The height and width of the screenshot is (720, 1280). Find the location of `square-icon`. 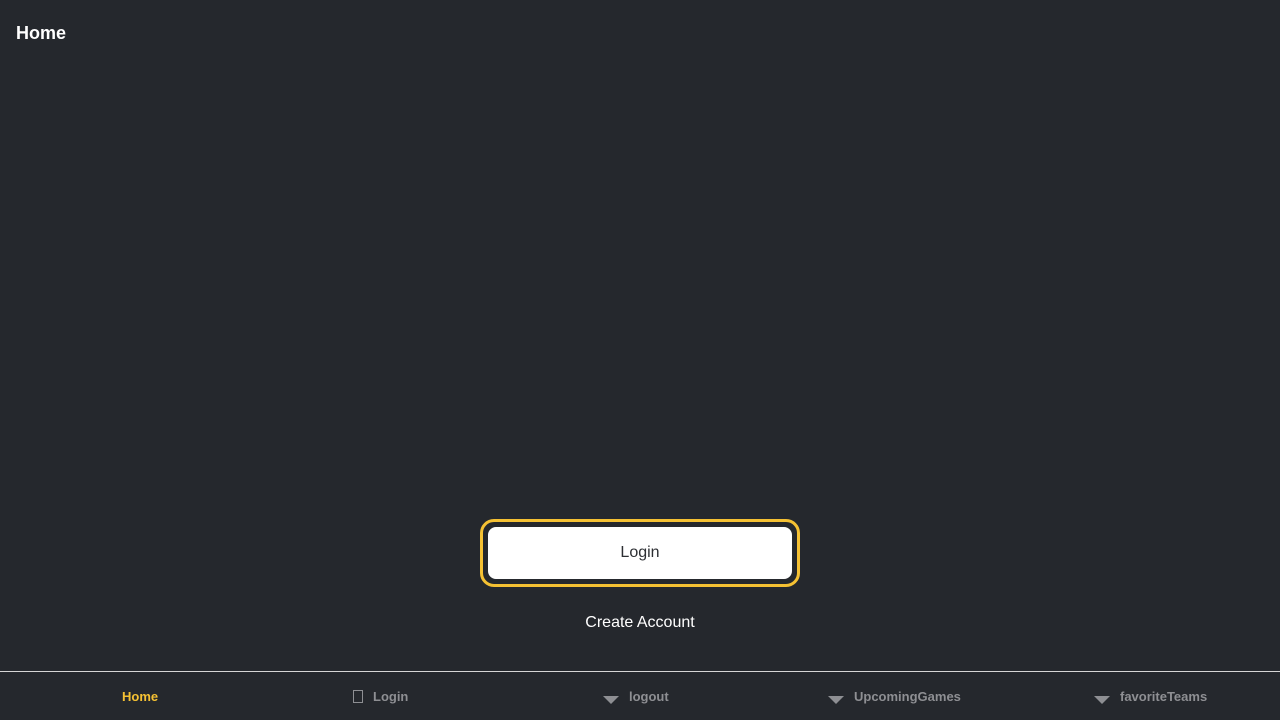

square-icon is located at coordinates (358, 696).